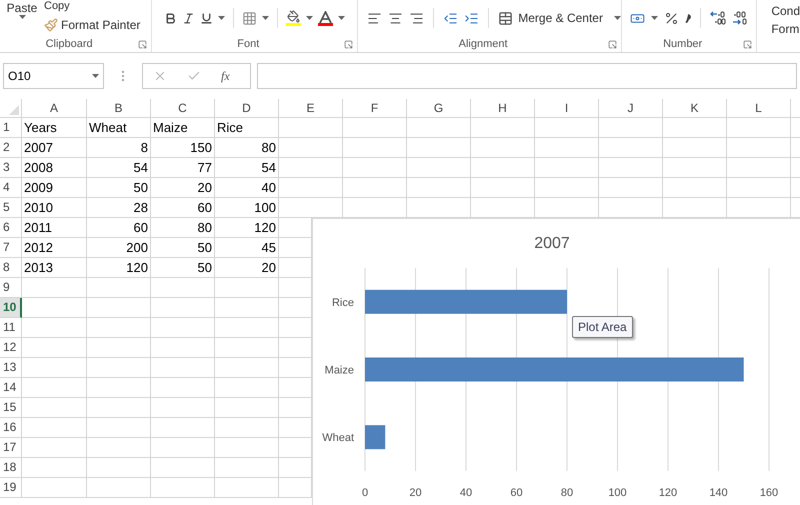 This screenshot has width=800, height=505. I want to click on row-header: 10, so click(11, 308).